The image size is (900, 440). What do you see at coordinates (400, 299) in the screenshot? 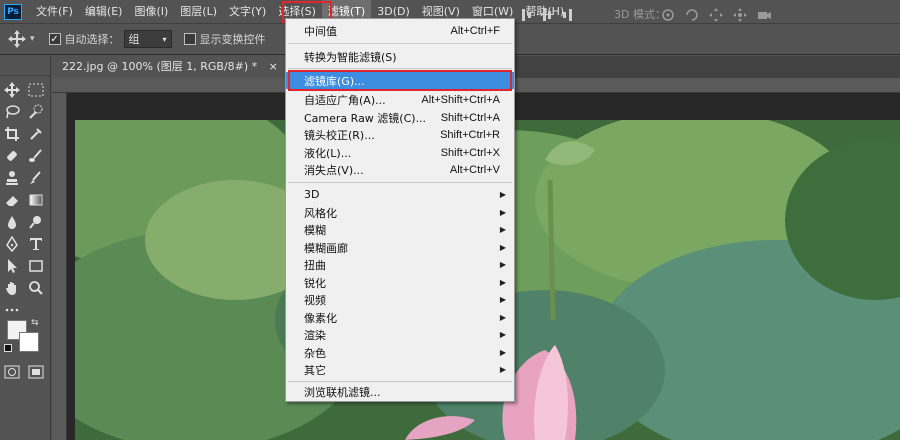
I see `filter-submenu-item: 视频 ▶` at bounding box center [400, 299].